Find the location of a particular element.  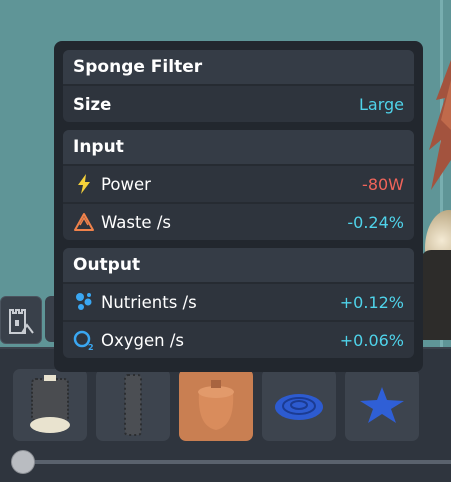

item-title: Sponge Filter is located at coordinates (238, 67).